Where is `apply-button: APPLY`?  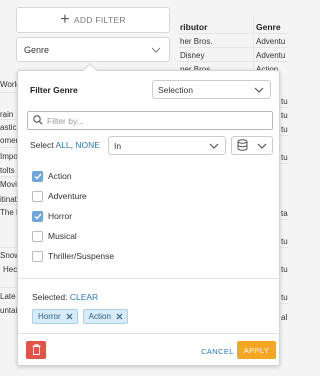
apply-button: APPLY is located at coordinates (256, 350).